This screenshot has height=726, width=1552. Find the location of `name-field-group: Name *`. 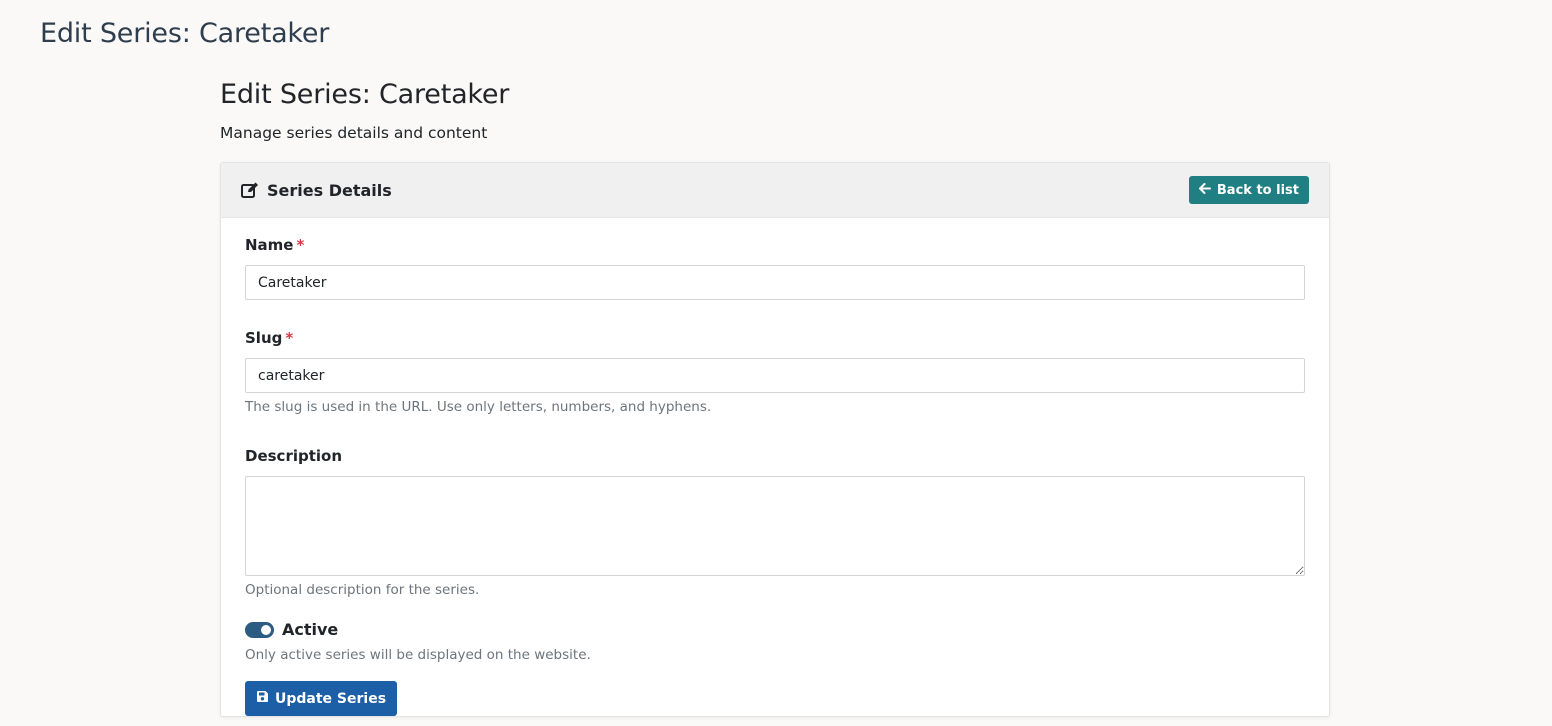

name-field-group: Name * is located at coordinates (775, 268).